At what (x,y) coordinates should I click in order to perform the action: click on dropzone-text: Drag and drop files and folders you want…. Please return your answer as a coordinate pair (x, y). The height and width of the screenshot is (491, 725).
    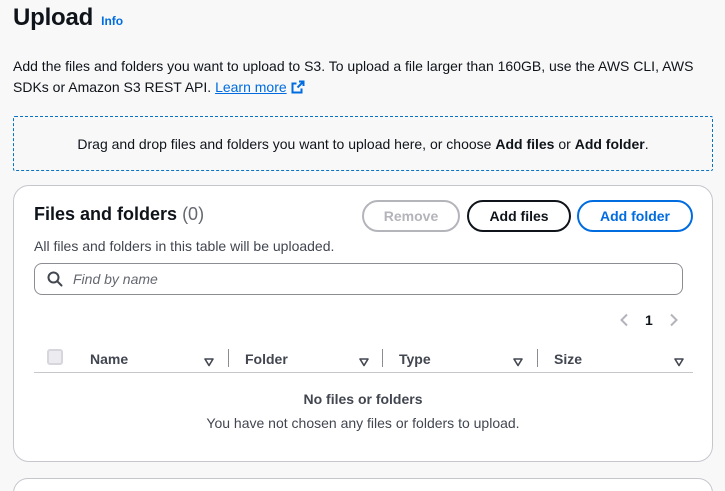
    Looking at the image, I should click on (363, 143).